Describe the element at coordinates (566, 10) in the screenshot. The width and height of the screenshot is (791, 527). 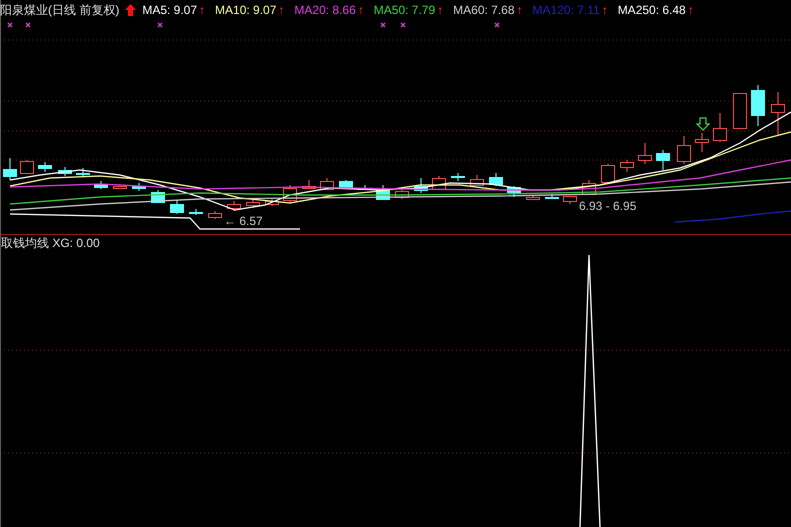
I see `moving-average-value: MA120: 7.11` at that location.